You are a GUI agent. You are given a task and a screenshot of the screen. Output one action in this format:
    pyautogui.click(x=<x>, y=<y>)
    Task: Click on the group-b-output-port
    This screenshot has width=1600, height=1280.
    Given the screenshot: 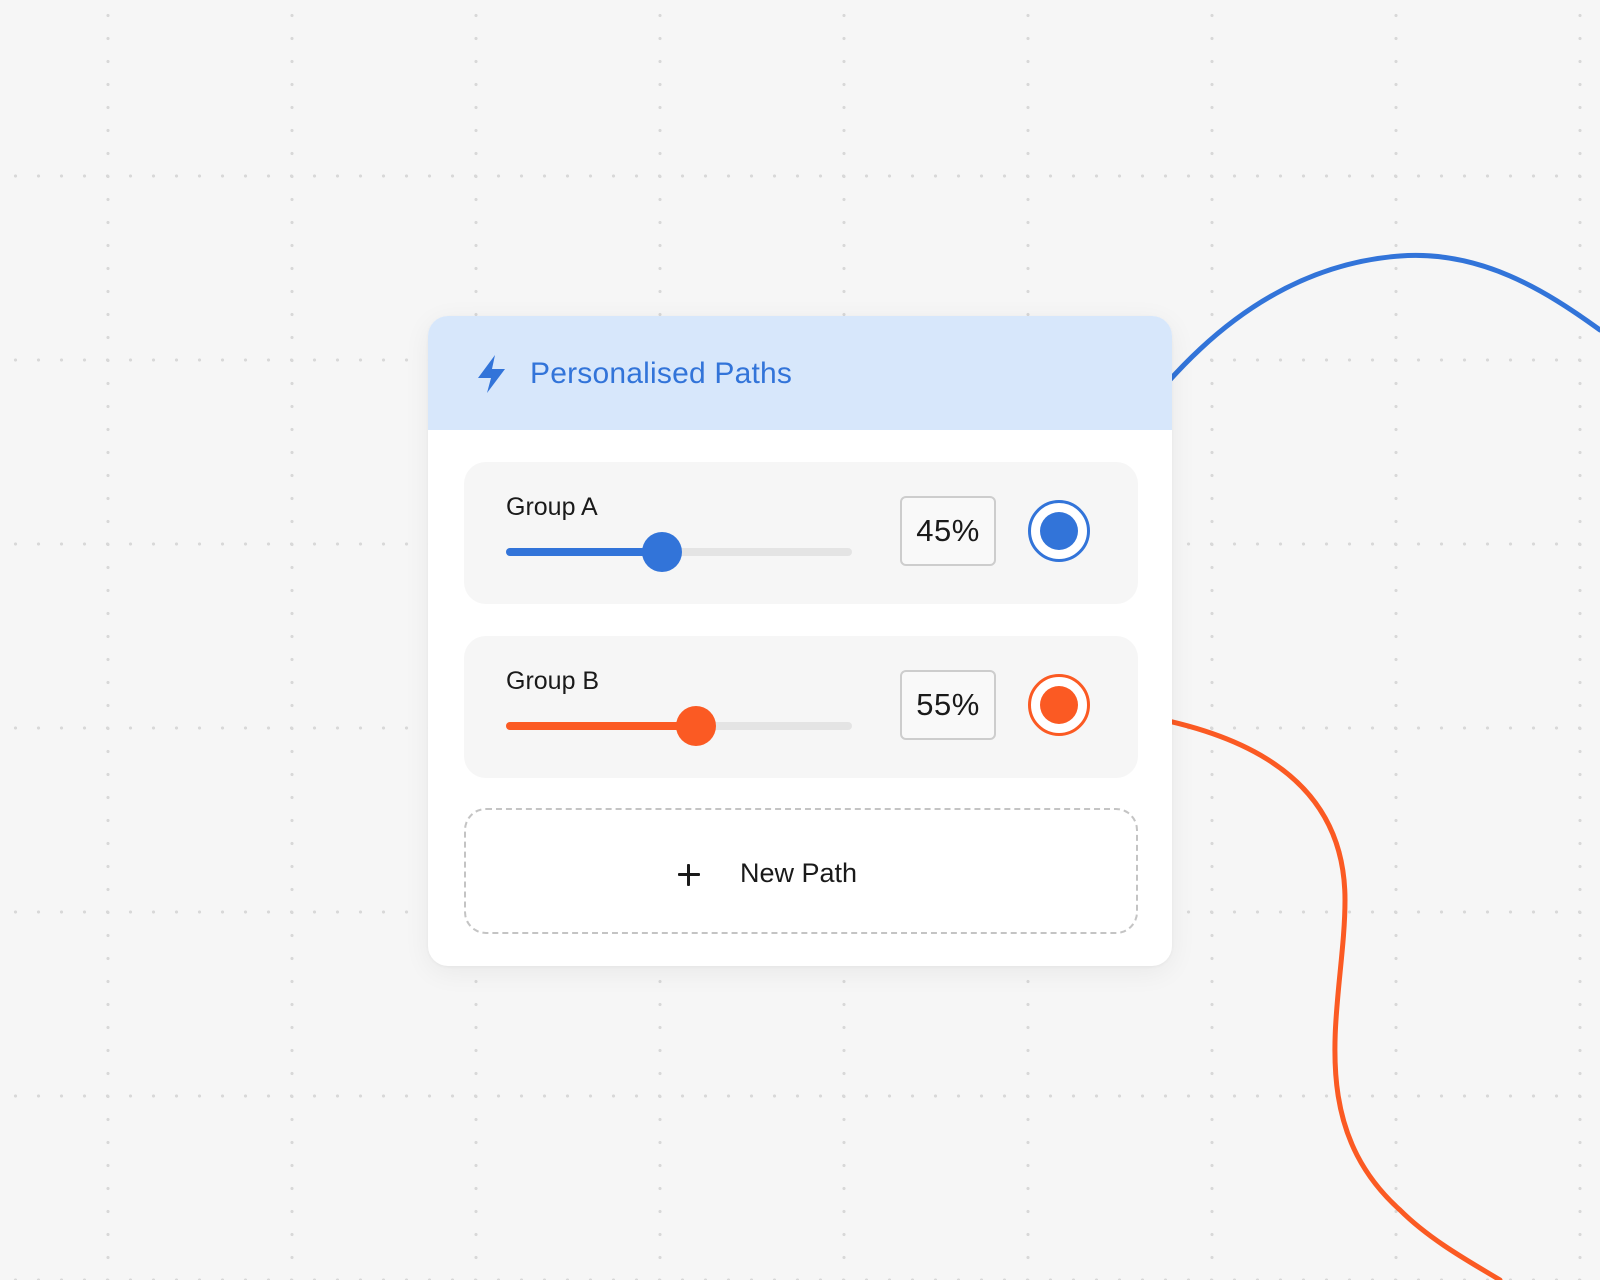 What is the action you would take?
    pyautogui.click(x=1059, y=705)
    